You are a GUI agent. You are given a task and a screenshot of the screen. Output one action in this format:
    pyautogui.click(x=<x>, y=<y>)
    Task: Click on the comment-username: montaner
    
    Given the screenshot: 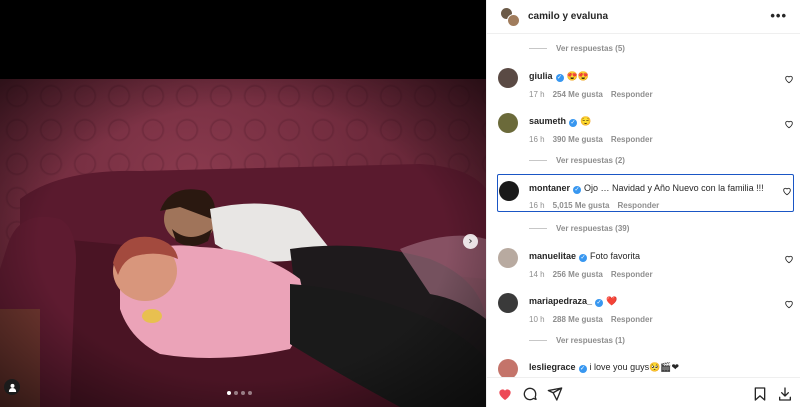 What is the action you would take?
    pyautogui.click(x=549, y=188)
    